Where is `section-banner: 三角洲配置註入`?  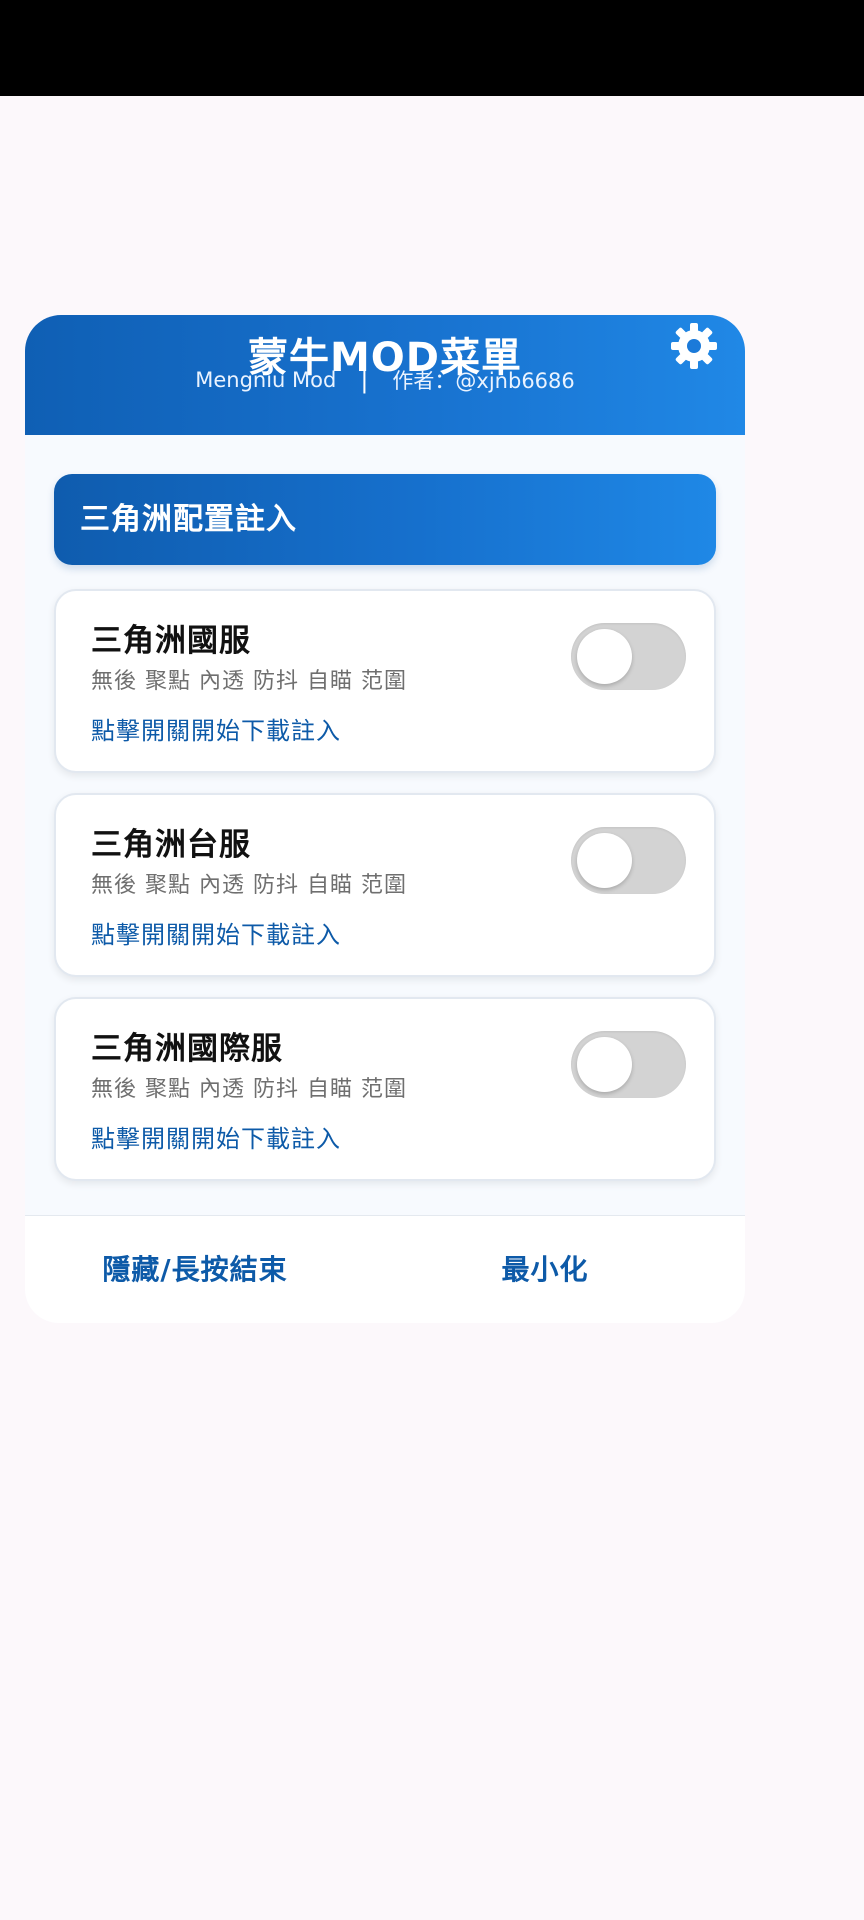
section-banner: 三角洲配置註入 is located at coordinates (385, 519).